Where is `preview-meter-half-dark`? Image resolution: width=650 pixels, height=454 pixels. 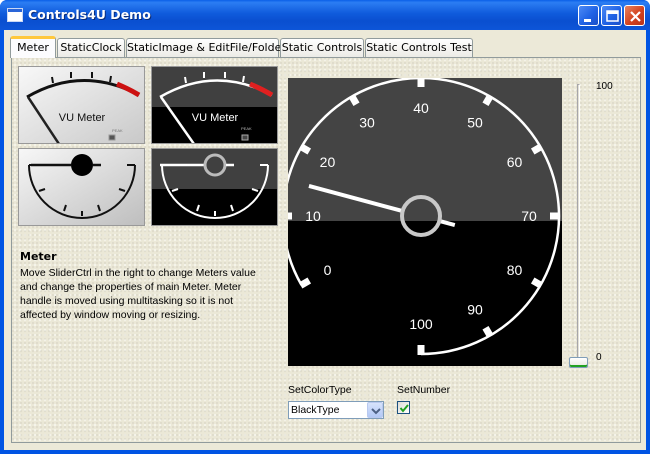 preview-meter-half-dark is located at coordinates (214, 187).